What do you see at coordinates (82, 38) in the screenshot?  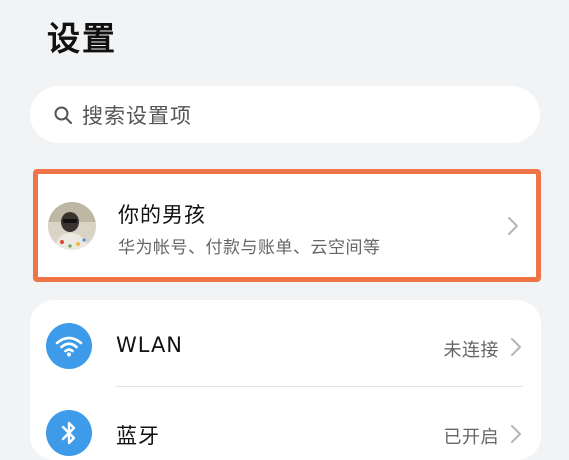 I see `page-title: 设置` at bounding box center [82, 38].